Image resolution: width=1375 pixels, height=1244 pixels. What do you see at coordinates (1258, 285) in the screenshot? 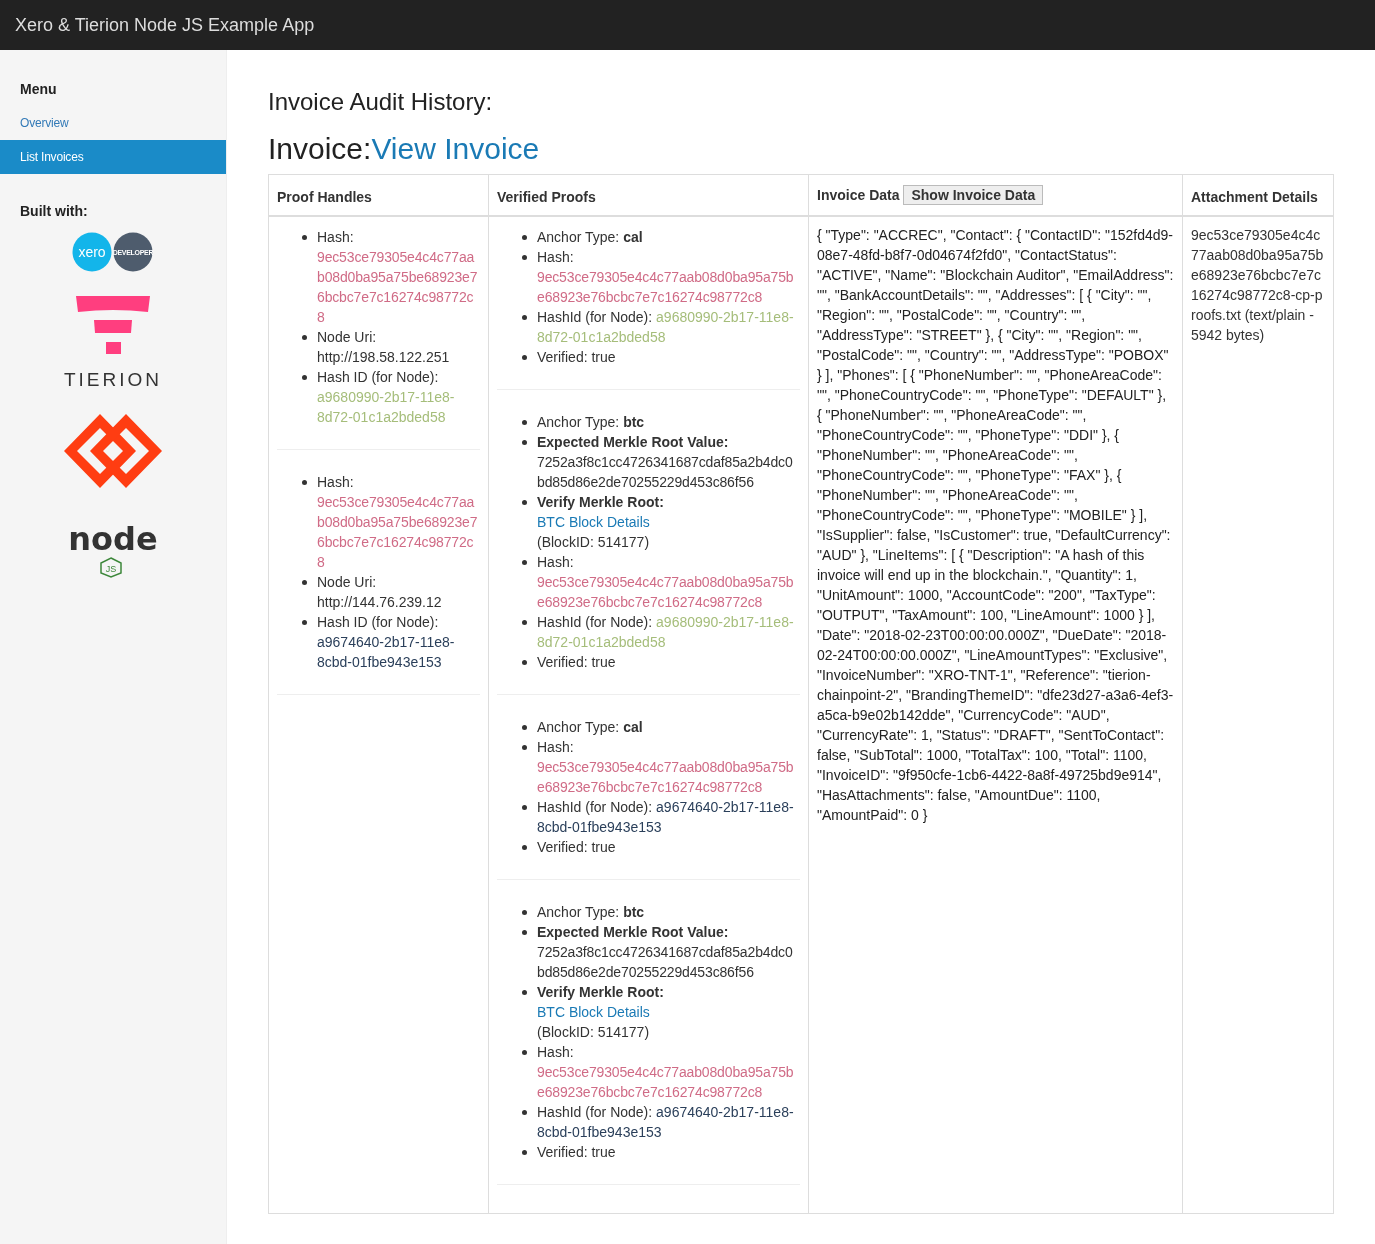
I see `attachment-details-text: 9ec53ce79305e4c4c77aab08d0ba95a75be68923e76bcbc7e7c16274c98772c8-cp-proofs.txt (text/plain - 5942 bytes)` at bounding box center [1258, 285].